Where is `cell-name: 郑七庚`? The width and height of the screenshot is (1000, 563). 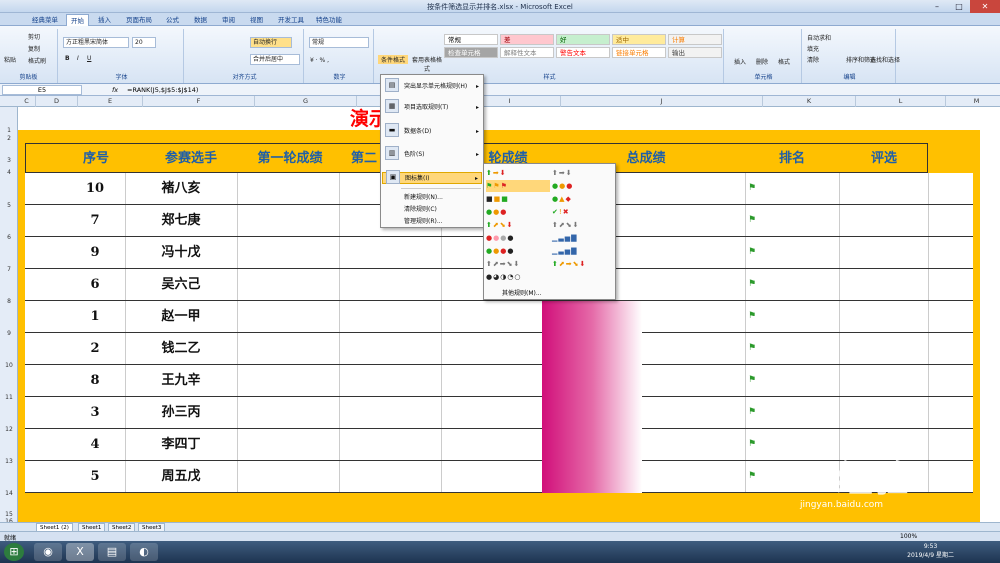
cell-name: 郑七庚 is located at coordinates (181, 221).